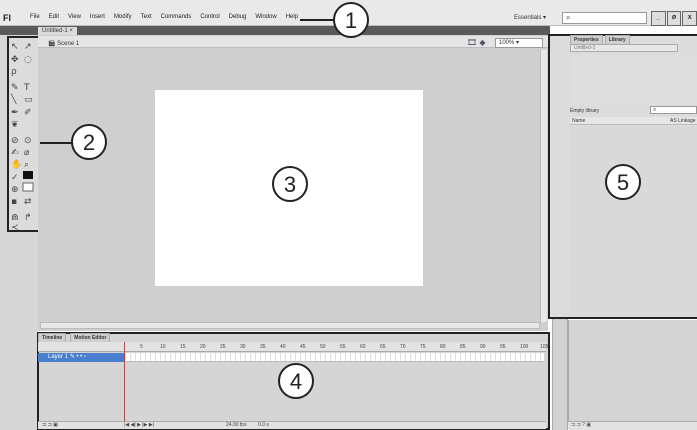 The image size is (697, 430). I want to click on document-tab: Untitled-1 ×, so click(57, 31).